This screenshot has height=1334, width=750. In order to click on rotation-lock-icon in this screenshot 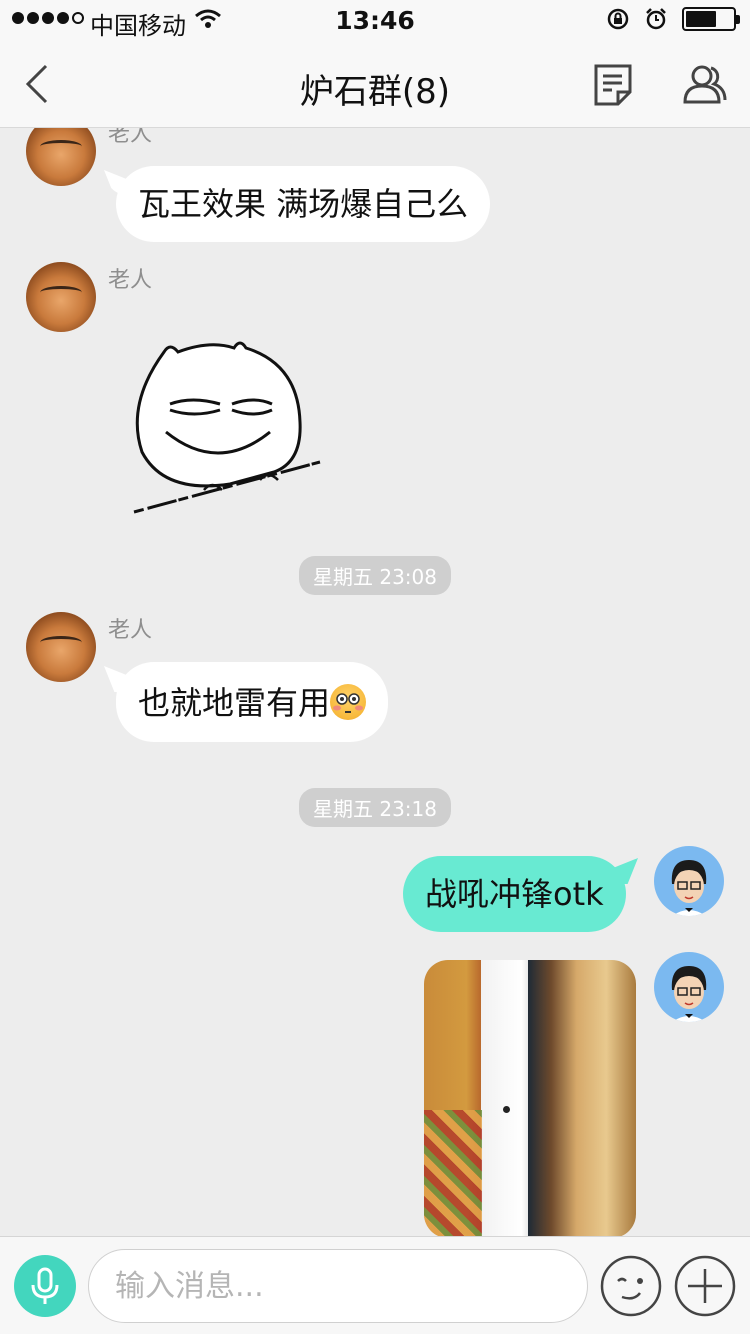, I will do `click(618, 19)`.